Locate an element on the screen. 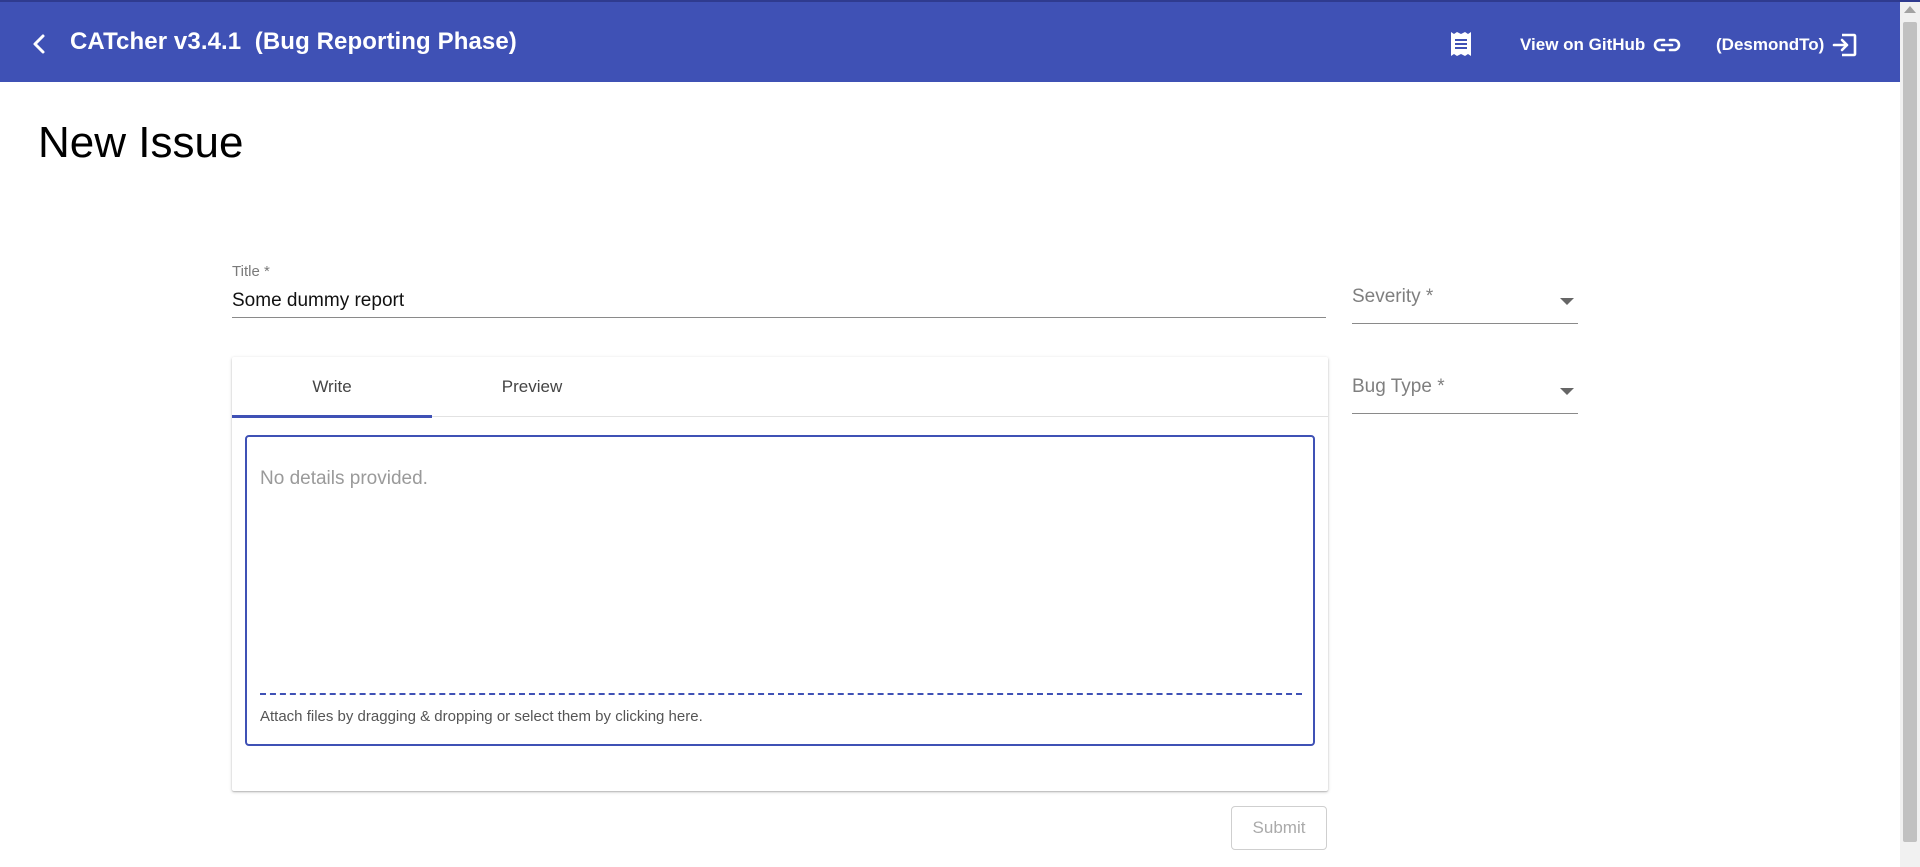 Image resolution: width=1920 pixels, height=867 pixels. scroll-up-arrow is located at coordinates (1910, 9).